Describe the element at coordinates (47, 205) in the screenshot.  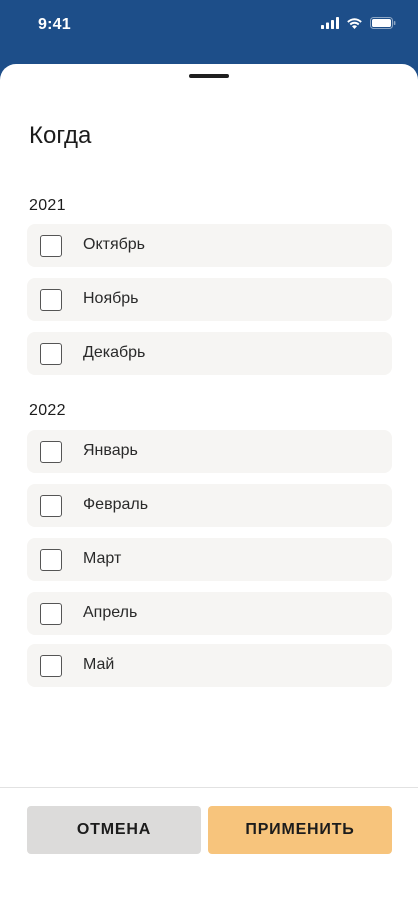
I see `year-heading-2021: 2021` at that location.